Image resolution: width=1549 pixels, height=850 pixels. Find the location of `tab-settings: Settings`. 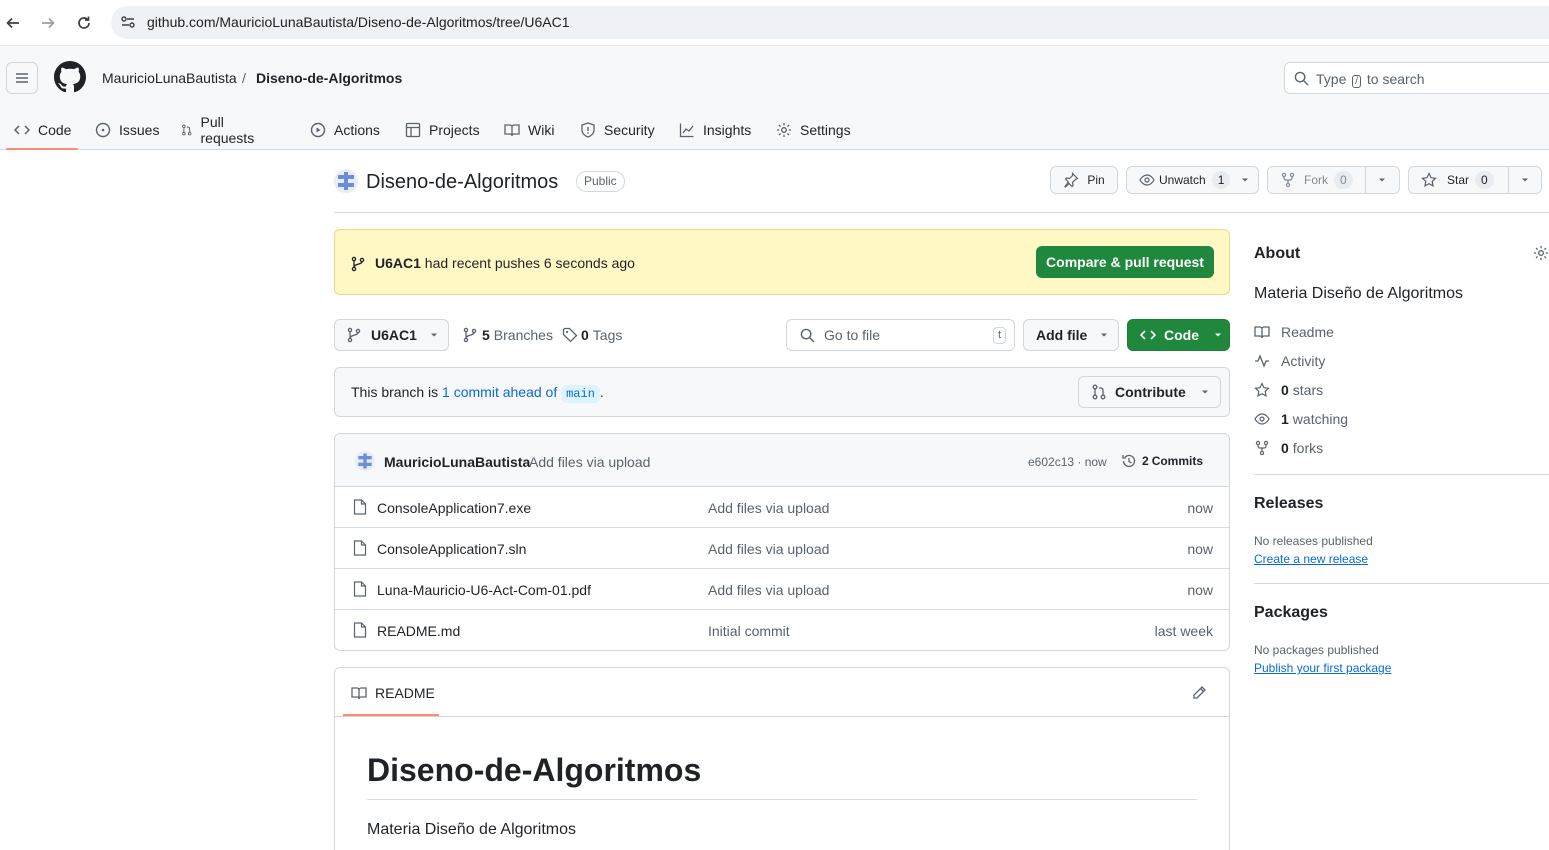

tab-settings: Settings is located at coordinates (813, 130).